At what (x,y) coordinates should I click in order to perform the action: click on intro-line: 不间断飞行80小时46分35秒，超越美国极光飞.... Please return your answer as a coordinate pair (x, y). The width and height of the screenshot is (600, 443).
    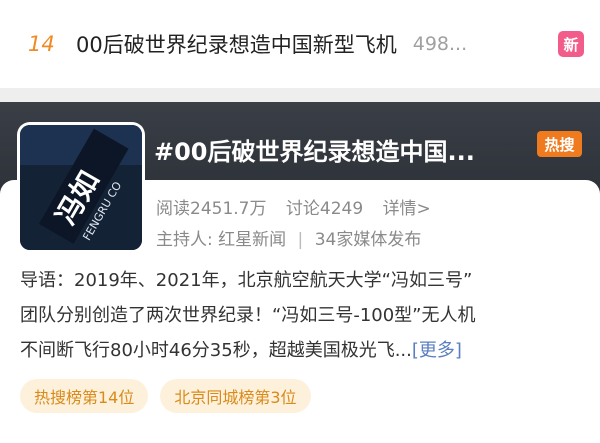
    Looking at the image, I should click on (216, 350).